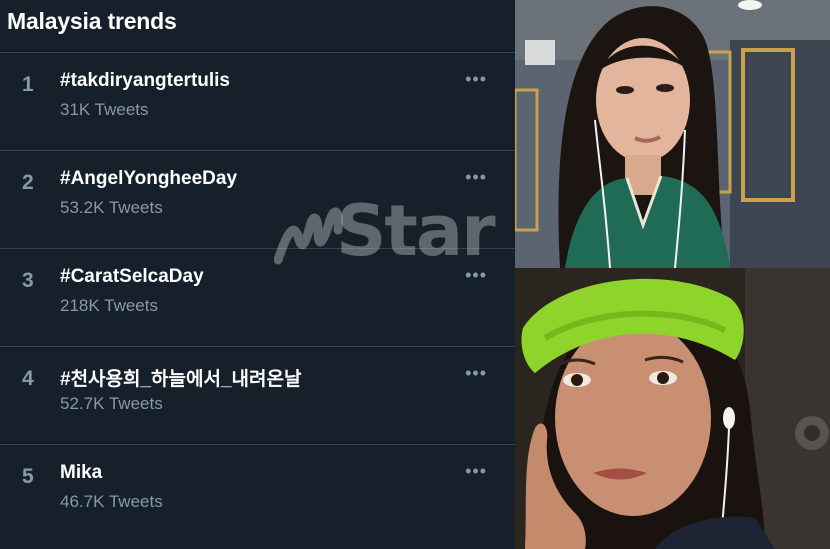  I want to click on trend-name: #천사용희_하늘에서_내려온날, so click(180, 377).